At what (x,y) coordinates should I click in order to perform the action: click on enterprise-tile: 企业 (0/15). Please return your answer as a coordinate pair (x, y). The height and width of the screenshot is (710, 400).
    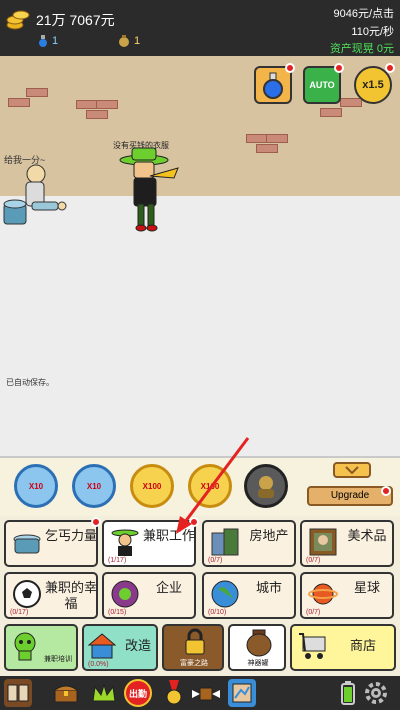
    Looking at the image, I should click on (149, 595).